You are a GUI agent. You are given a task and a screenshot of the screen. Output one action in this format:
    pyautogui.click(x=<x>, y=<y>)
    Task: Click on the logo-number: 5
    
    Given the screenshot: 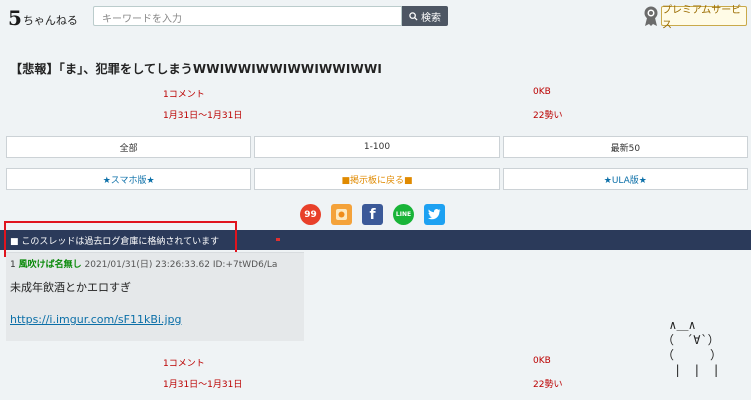 What is the action you would take?
    pyautogui.click(x=15, y=18)
    